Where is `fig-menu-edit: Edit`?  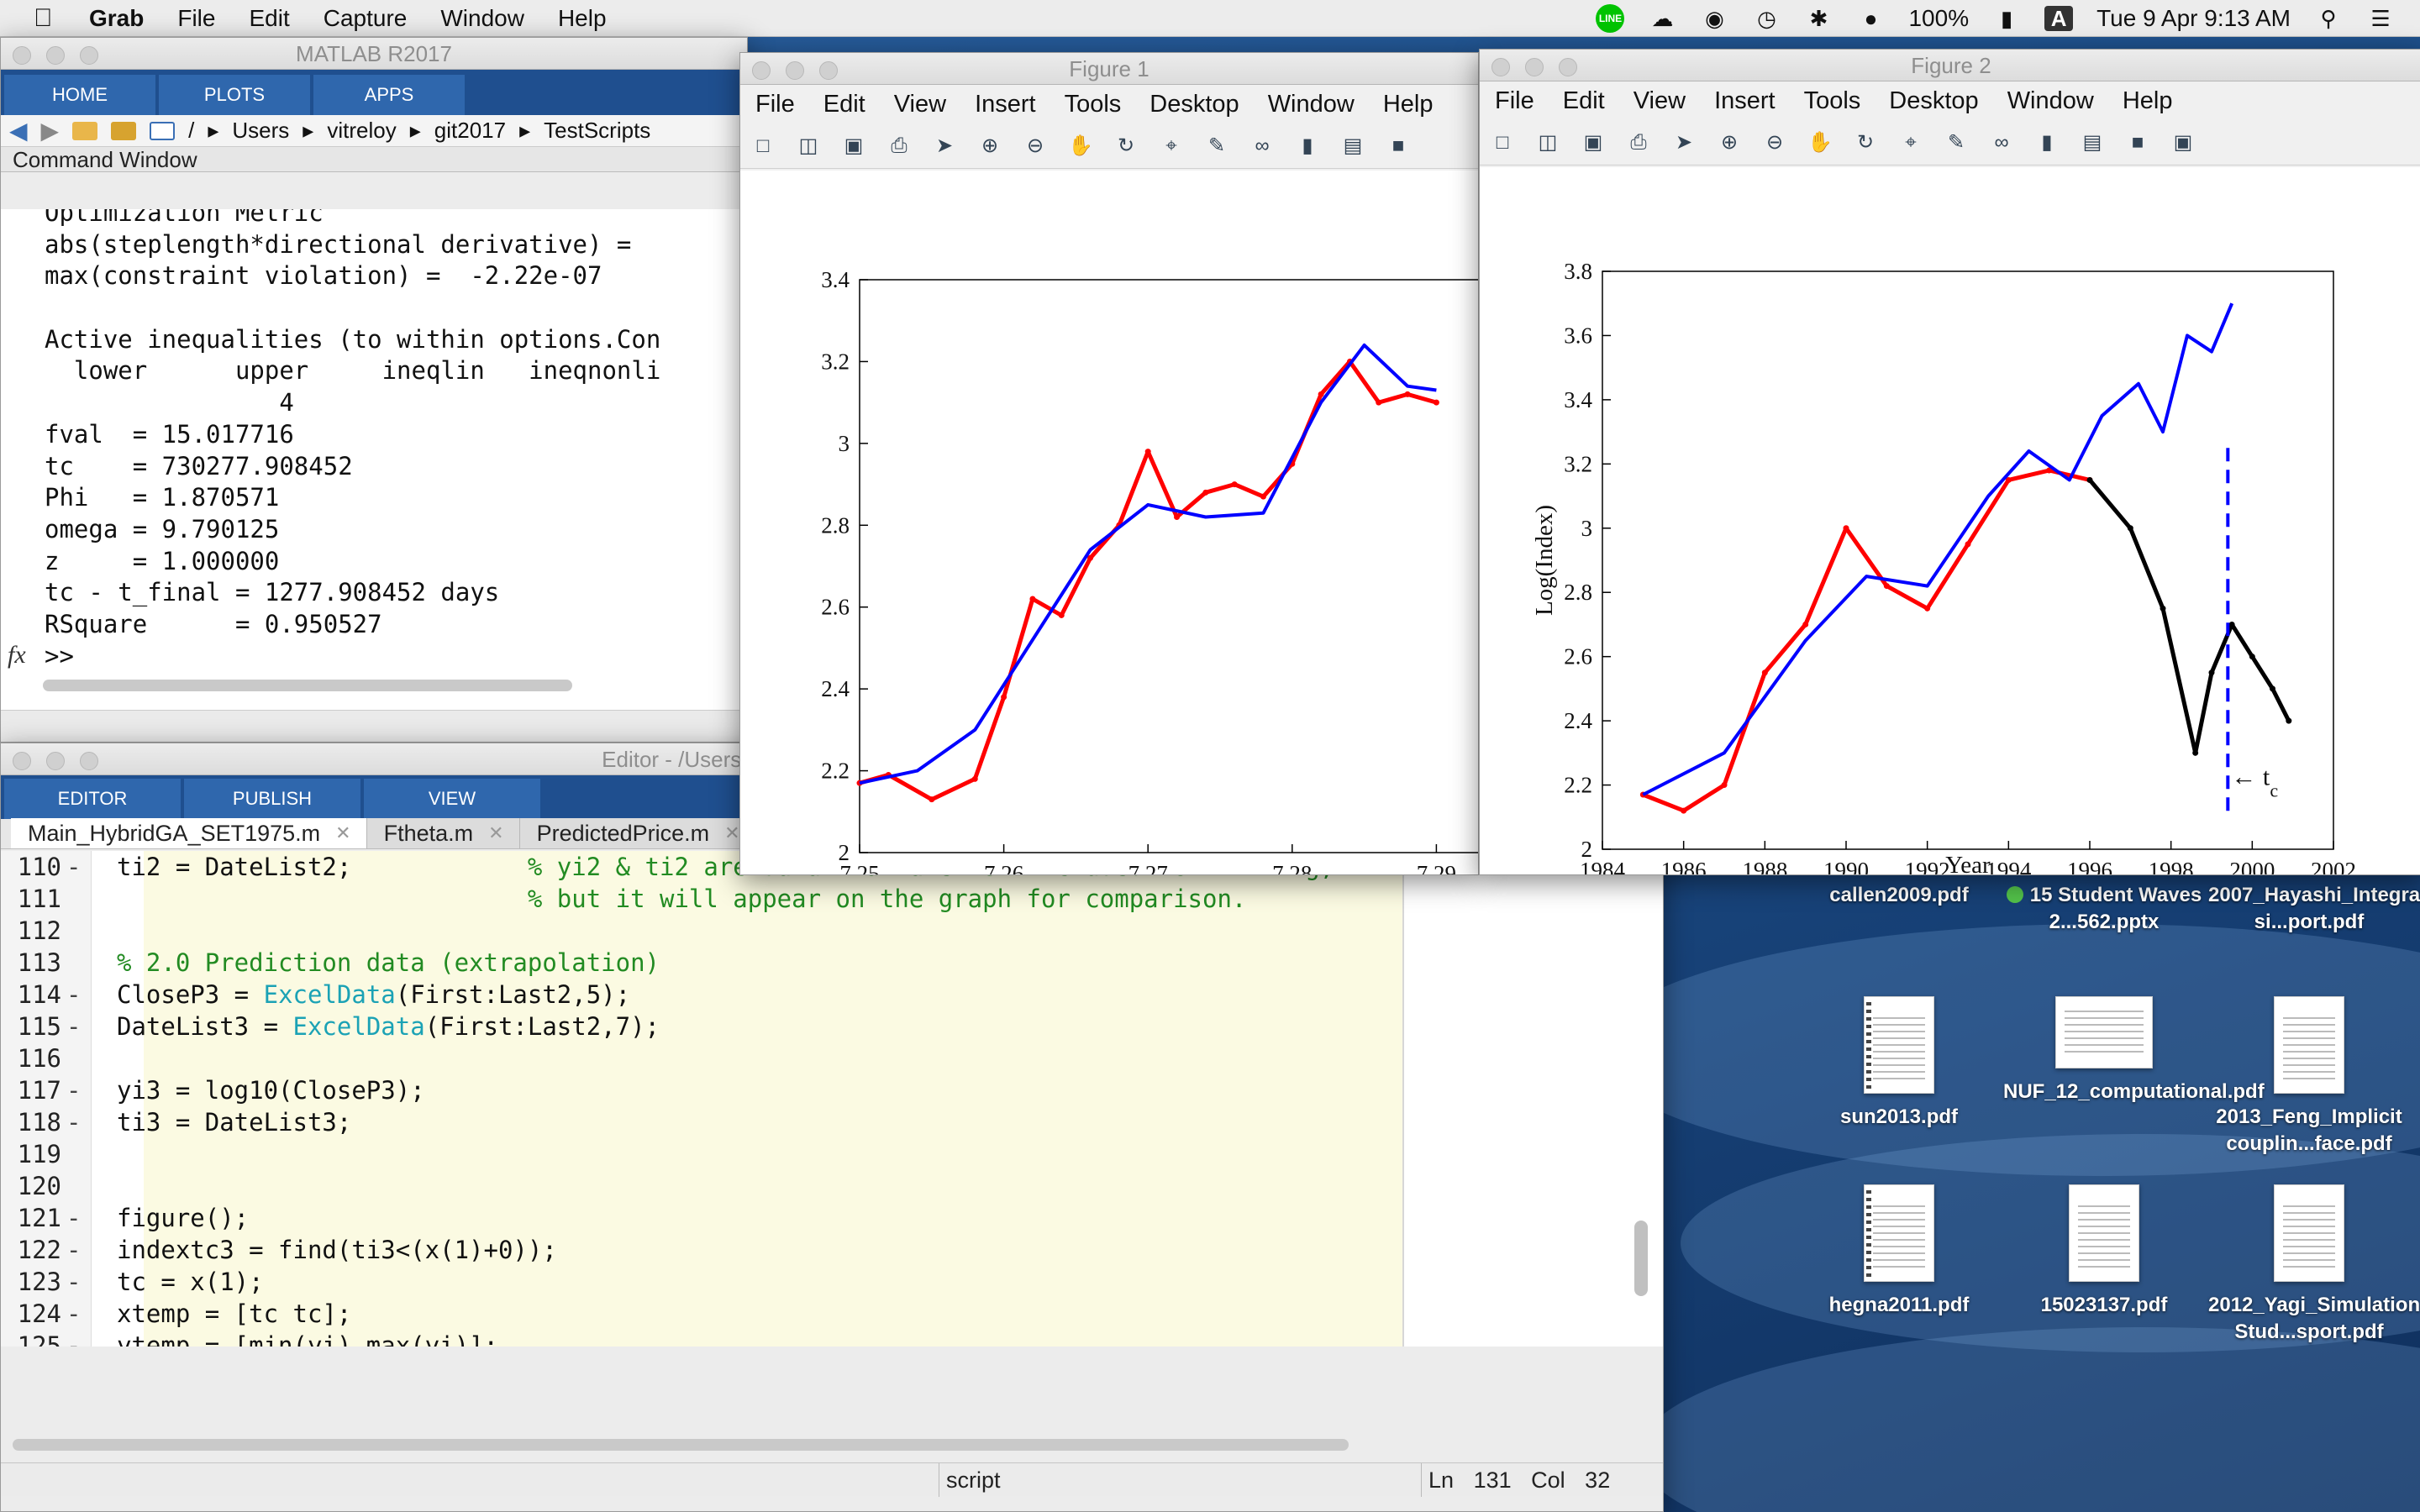 fig-menu-edit: Edit is located at coordinates (844, 104).